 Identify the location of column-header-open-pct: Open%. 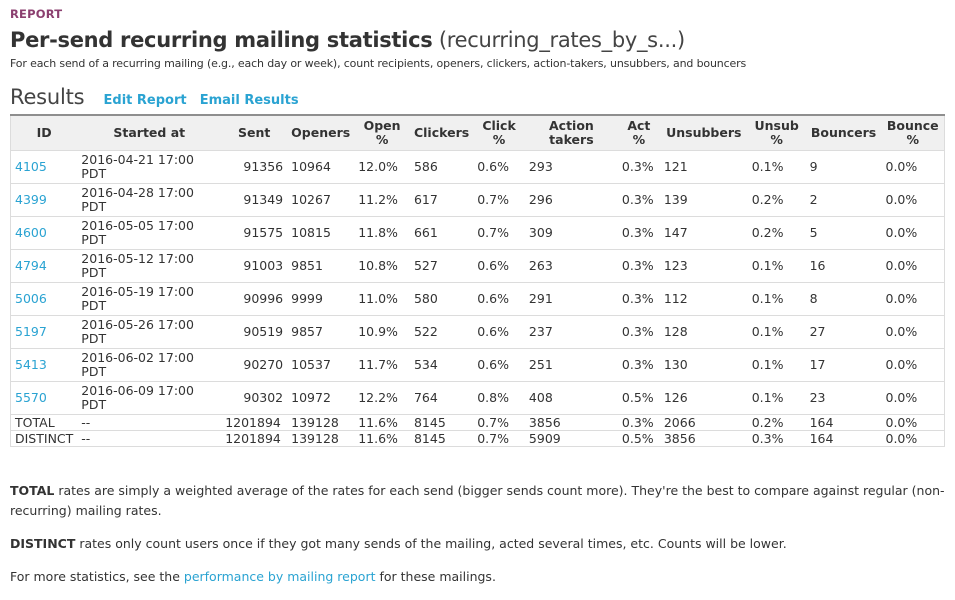
(382, 133).